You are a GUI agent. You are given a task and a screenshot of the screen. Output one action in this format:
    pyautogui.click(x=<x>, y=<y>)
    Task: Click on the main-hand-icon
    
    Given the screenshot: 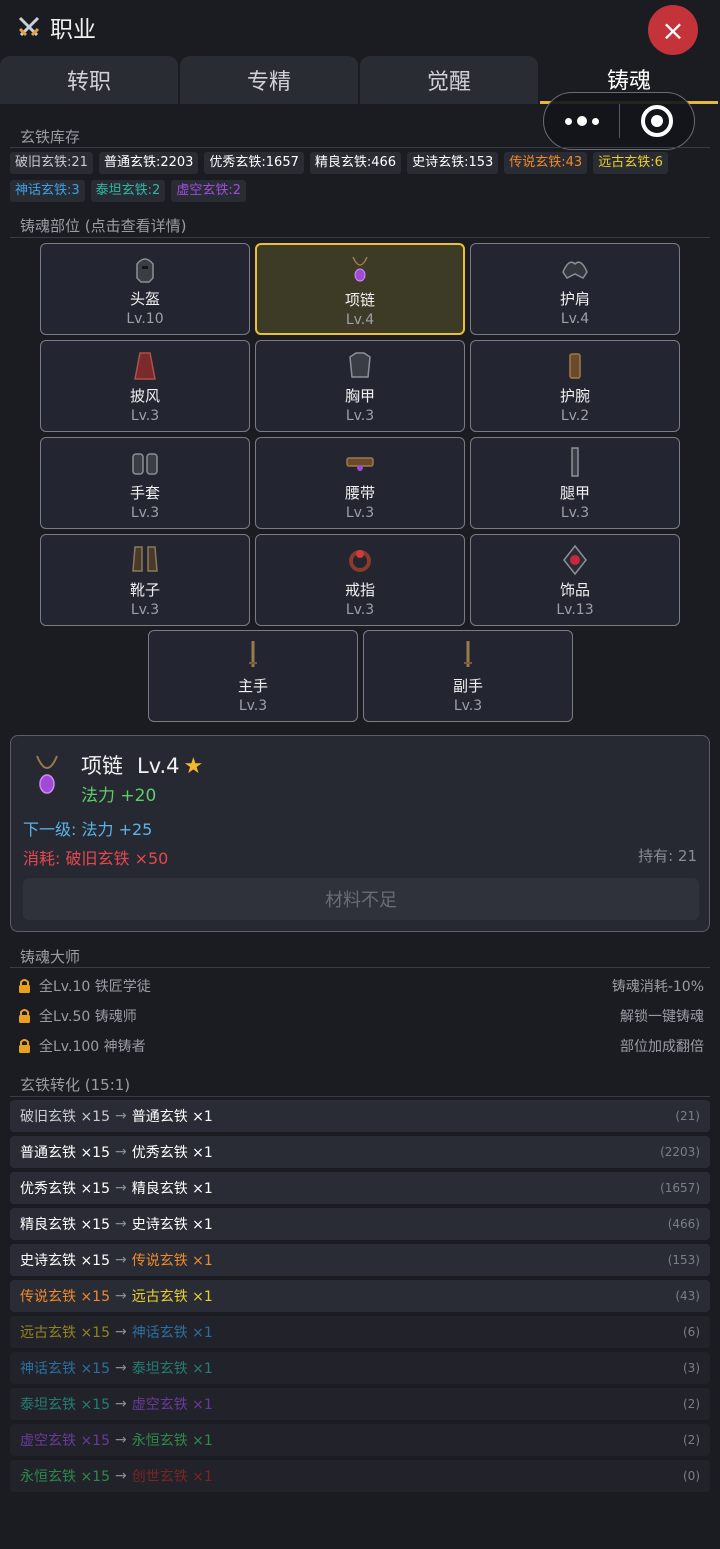 What is the action you would take?
    pyautogui.click(x=253, y=654)
    